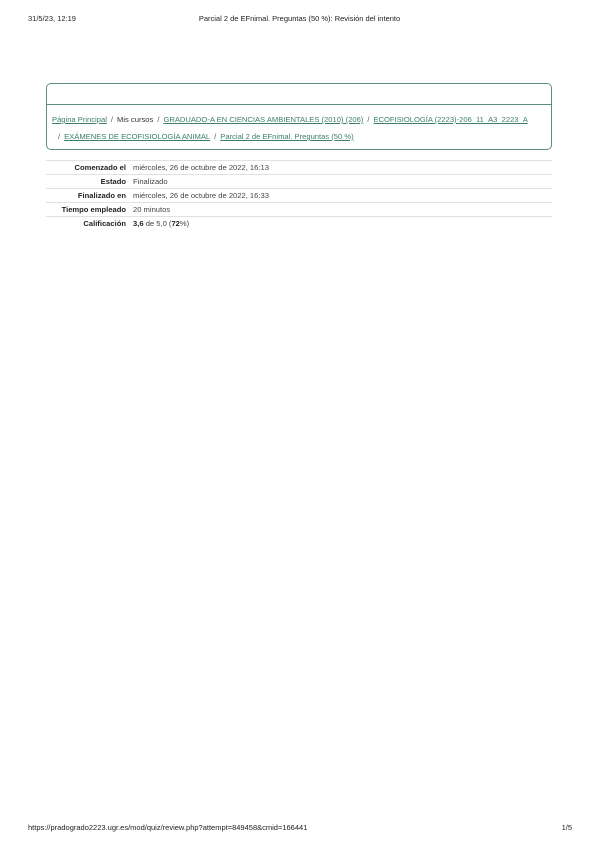 The width and height of the screenshot is (599, 848). I want to click on summary-value: Finalizado, so click(150, 181).